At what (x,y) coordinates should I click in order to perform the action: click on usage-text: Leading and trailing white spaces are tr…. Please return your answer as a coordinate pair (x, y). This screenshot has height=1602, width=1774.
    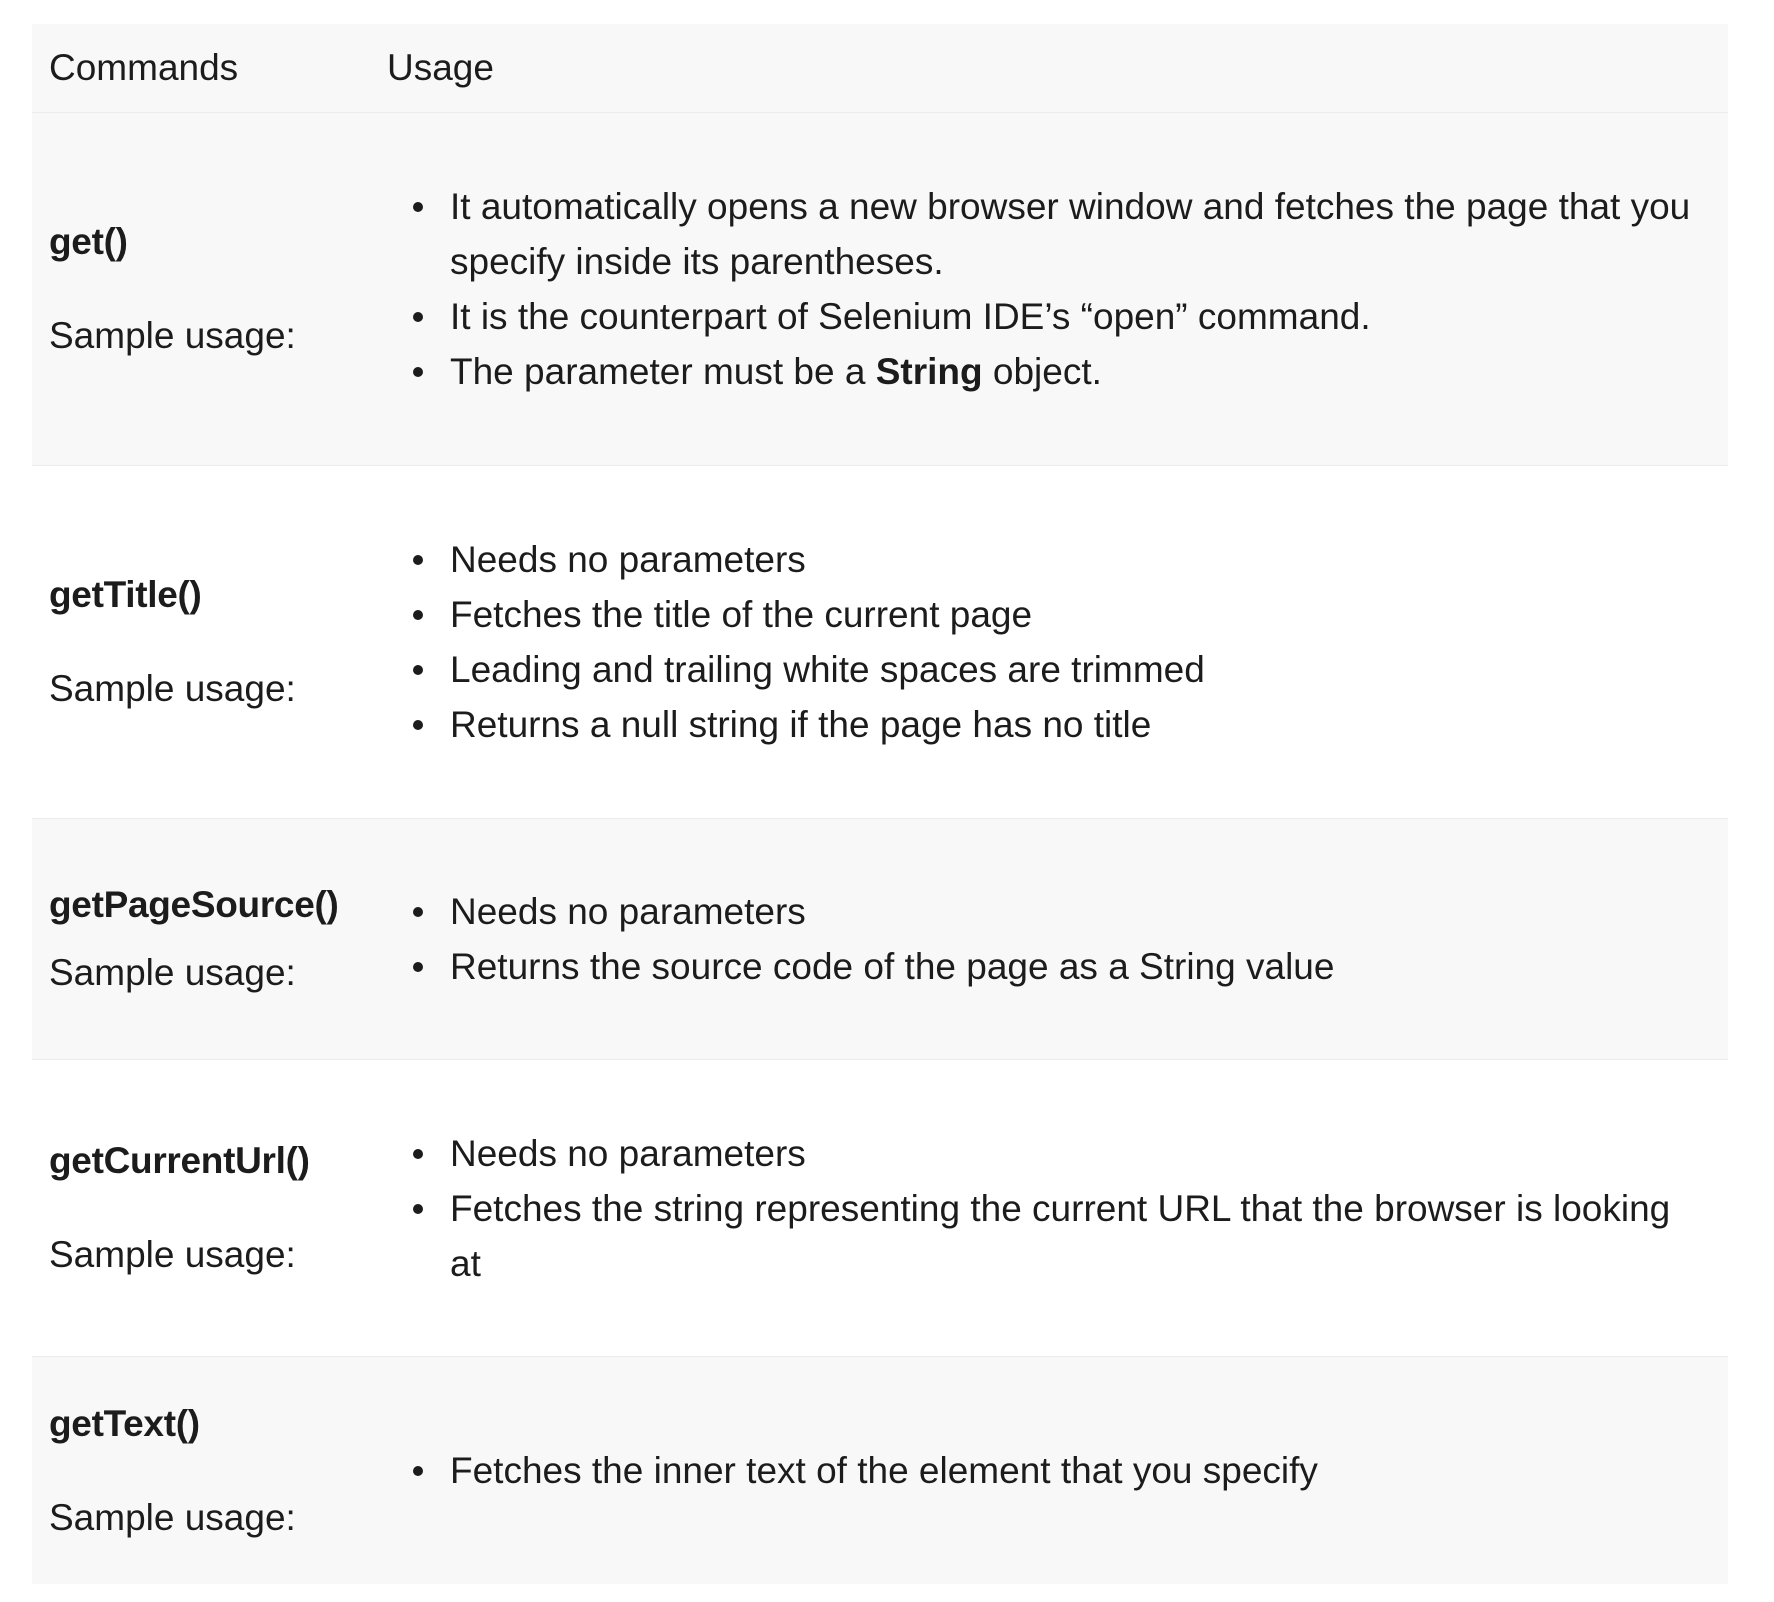
    Looking at the image, I should click on (827, 669).